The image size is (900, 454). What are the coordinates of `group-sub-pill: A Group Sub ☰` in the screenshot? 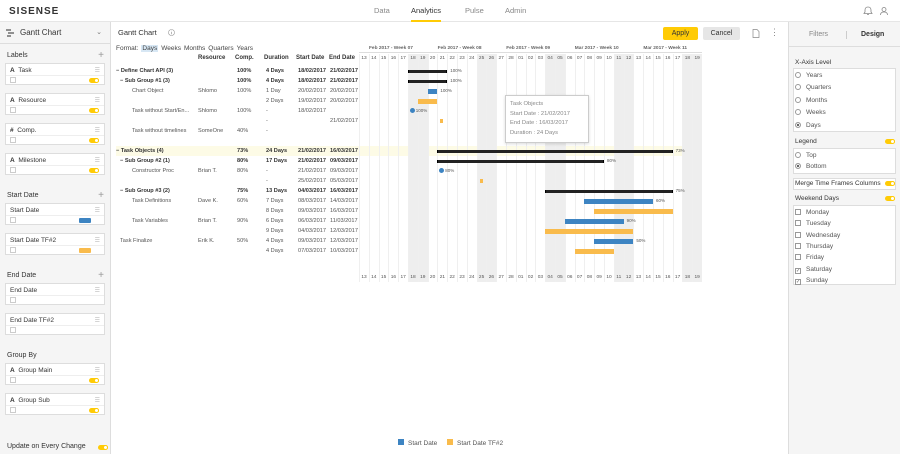 It's located at (55, 404).